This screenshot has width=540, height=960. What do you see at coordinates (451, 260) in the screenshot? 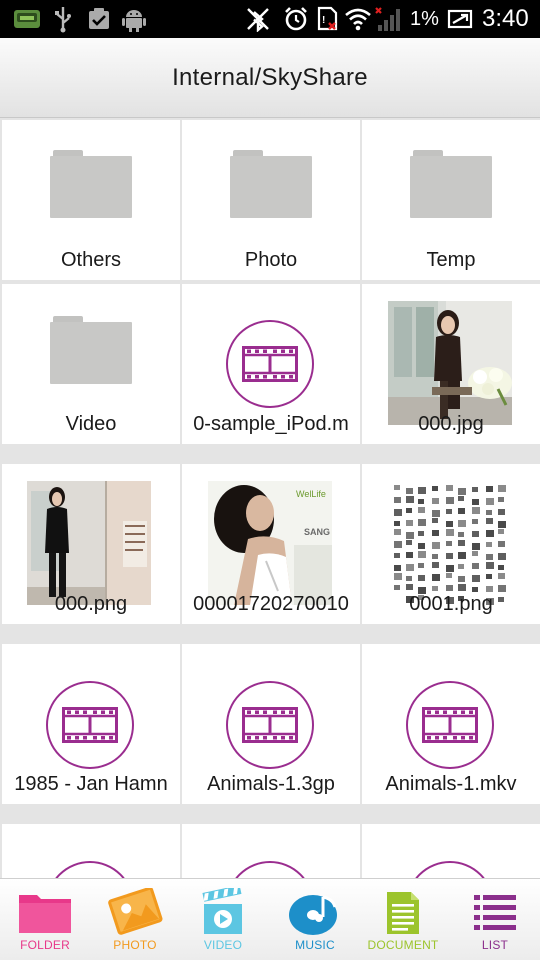
I see `item-label: Temp` at bounding box center [451, 260].